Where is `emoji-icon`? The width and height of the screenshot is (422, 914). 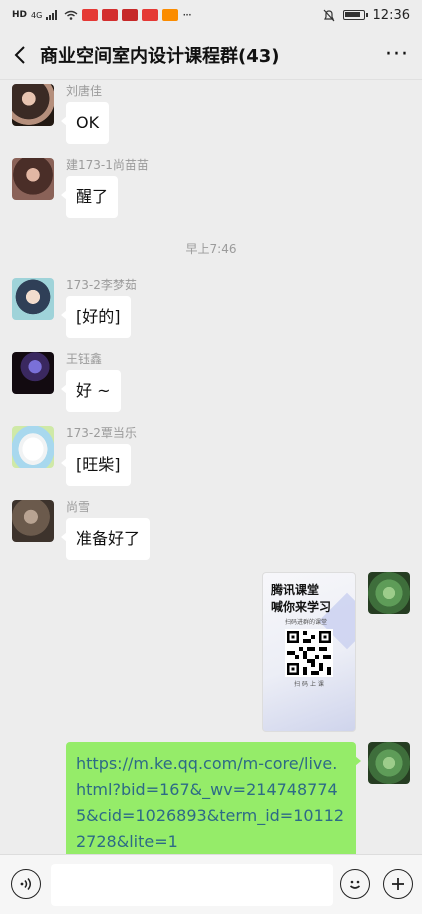
emoji-icon is located at coordinates (355, 884).